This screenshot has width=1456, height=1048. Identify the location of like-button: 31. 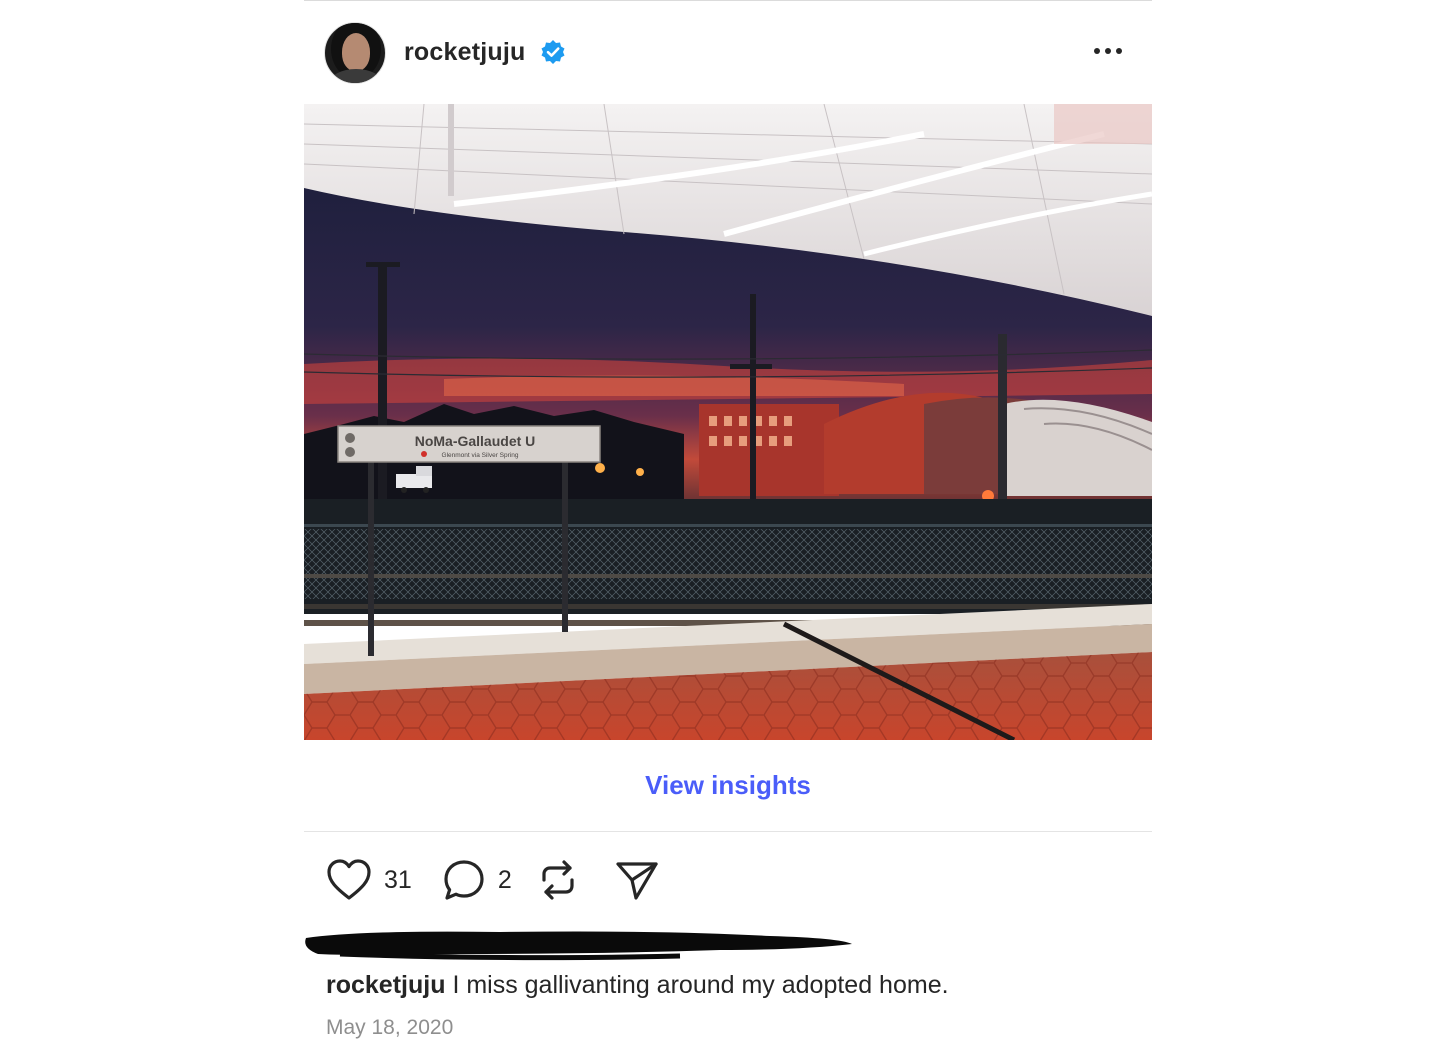
(369, 880).